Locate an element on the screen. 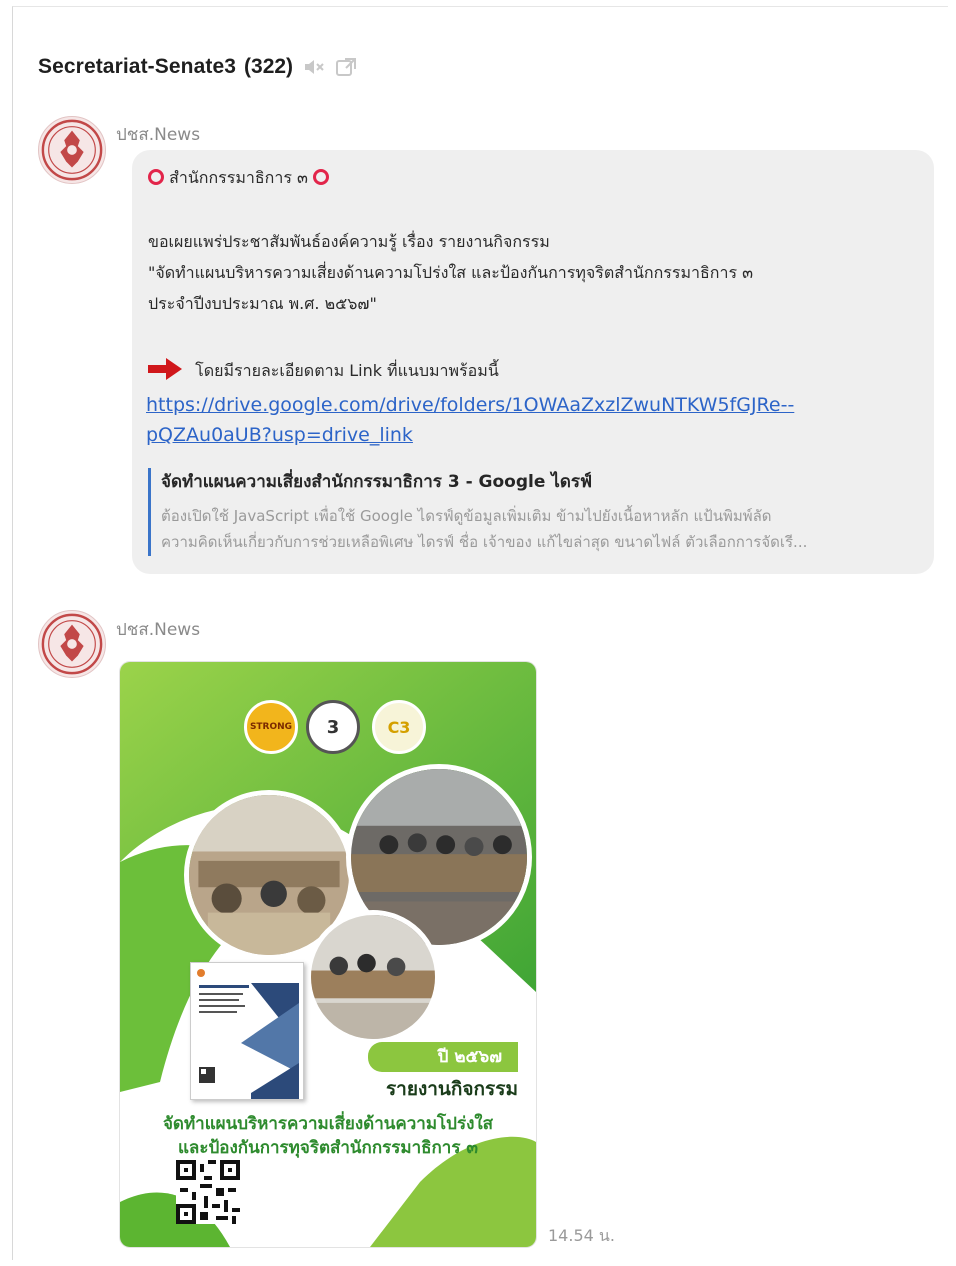 This screenshot has width=956, height=1266. meeting-photo is located at coordinates (373, 977).